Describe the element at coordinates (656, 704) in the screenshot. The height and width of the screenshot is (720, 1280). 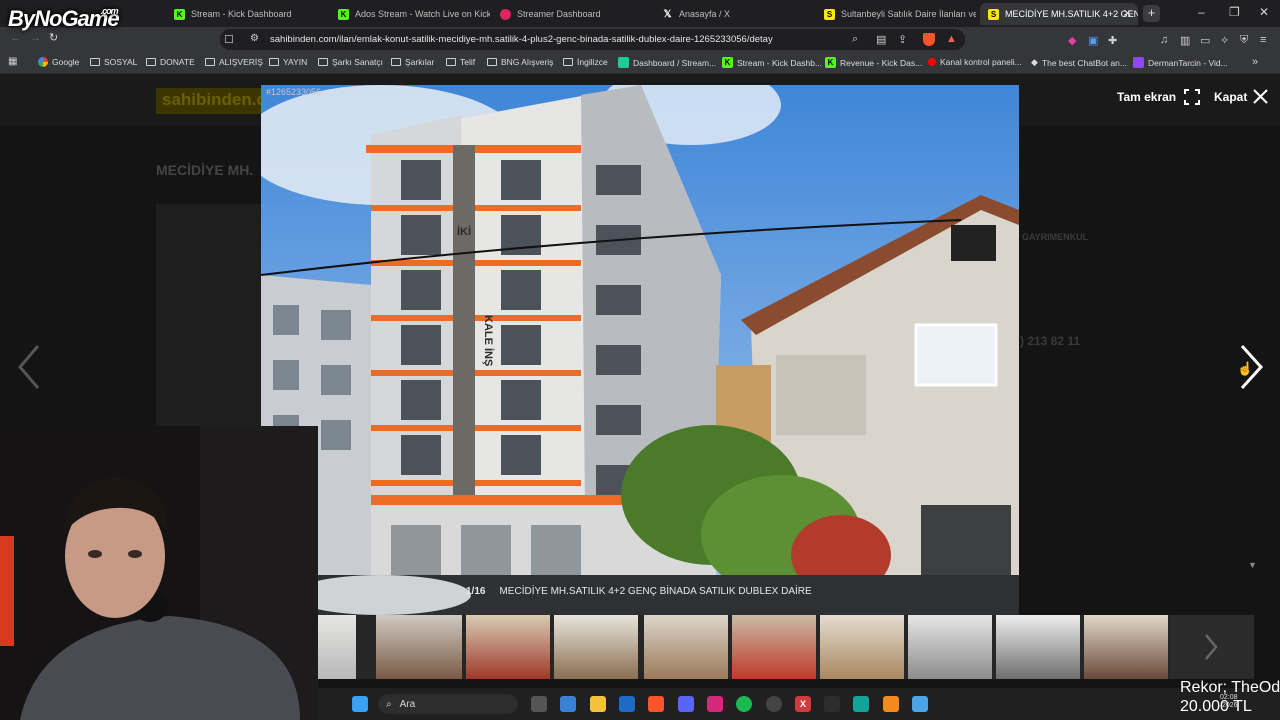
I see `brave-browser-icon` at that location.